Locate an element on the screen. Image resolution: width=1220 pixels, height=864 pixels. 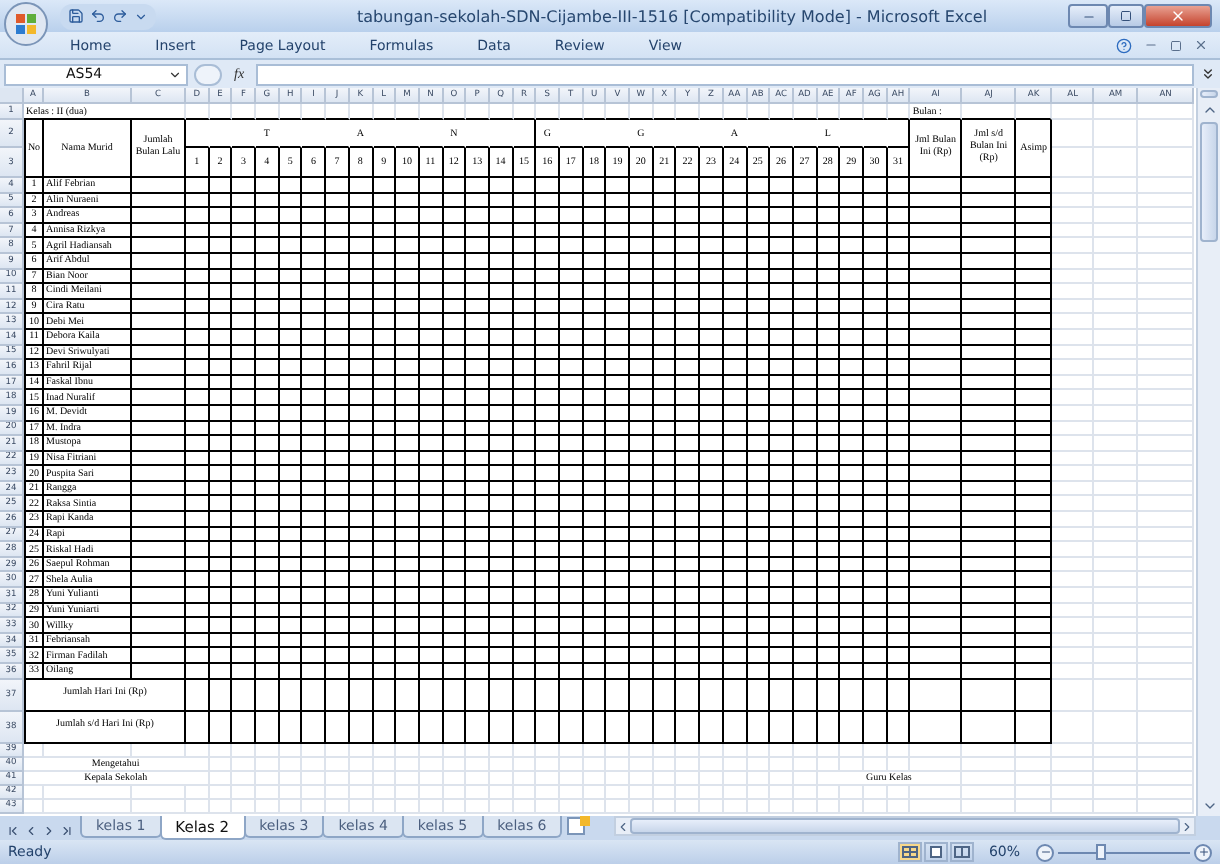
window-title: tabungan-sekolah-SDN-Cijambe-III-1516 [Compatibility Mode] - Microsoft Excel is located at coordinates (672, 16).